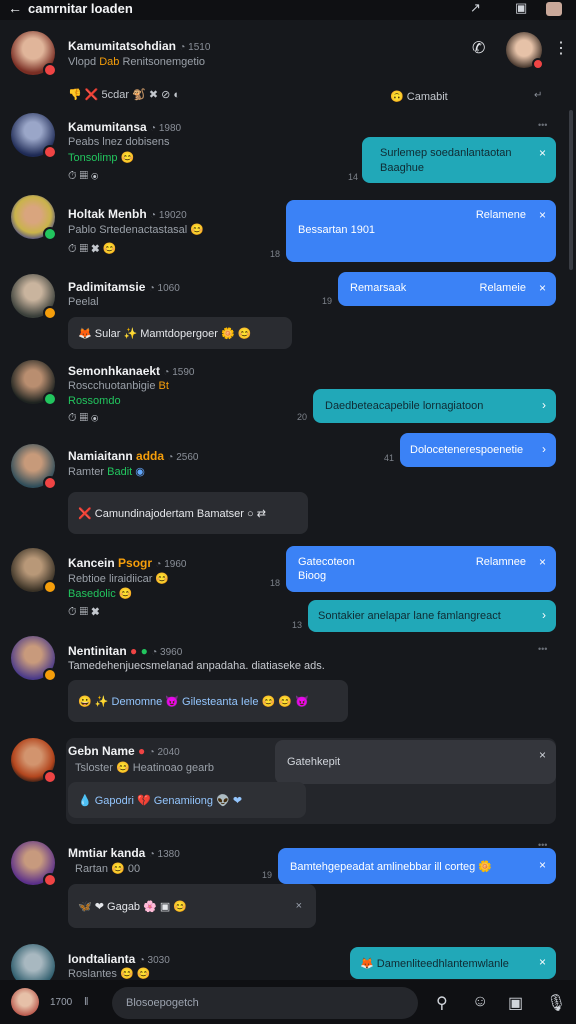 This screenshot has height=1024, width=576. What do you see at coordinates (453, 963) in the screenshot?
I see `message-bubble: 🦊 Damenliteedhlantemwlanle ×` at bounding box center [453, 963].